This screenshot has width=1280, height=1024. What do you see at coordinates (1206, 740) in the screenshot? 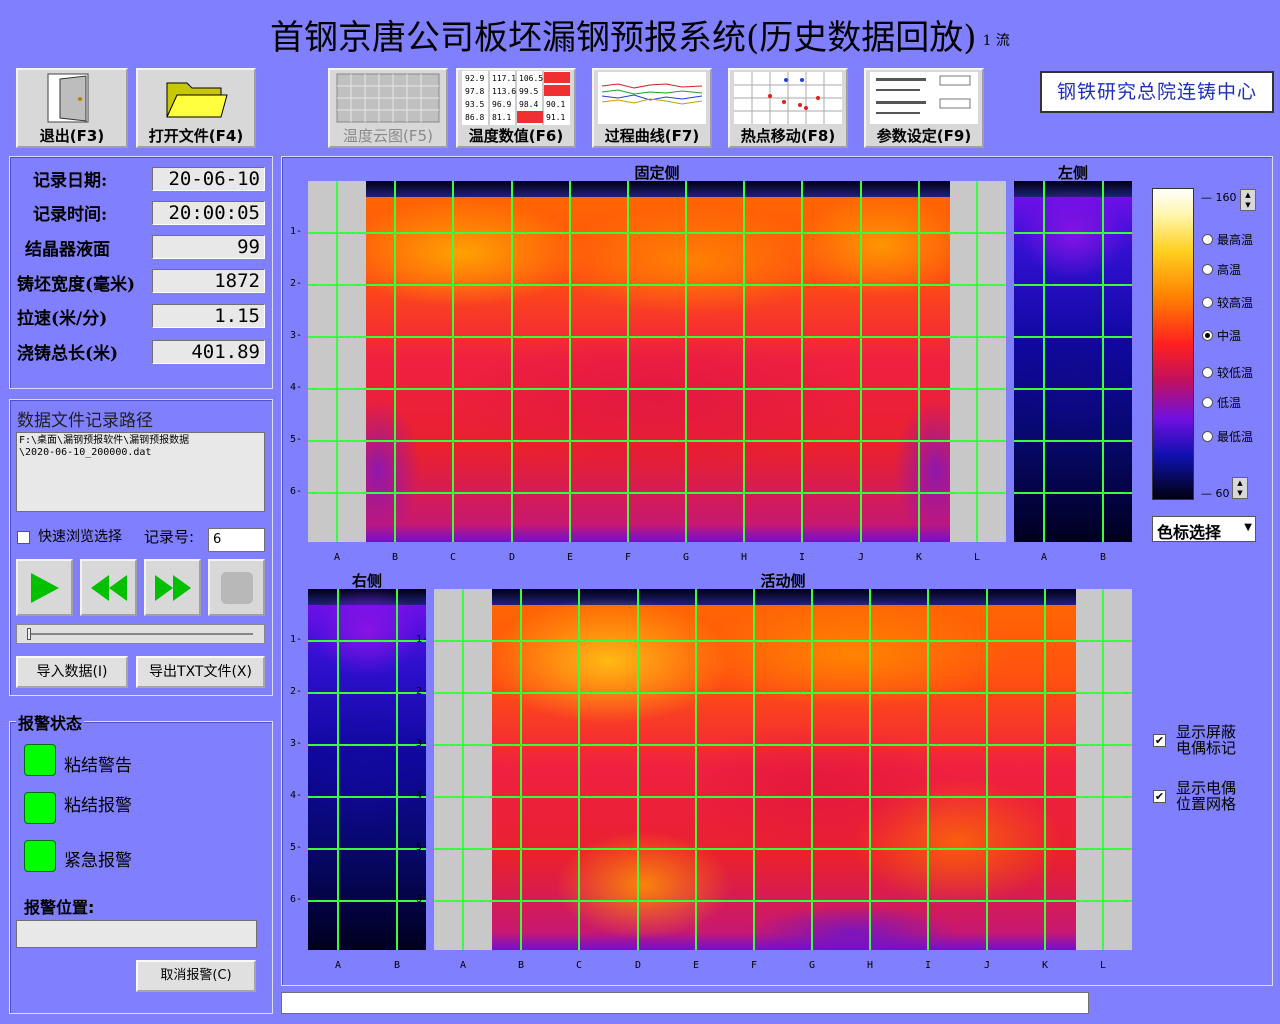
I see `show-shield-label: 显示屏蔽 电偶标记` at bounding box center [1206, 740].